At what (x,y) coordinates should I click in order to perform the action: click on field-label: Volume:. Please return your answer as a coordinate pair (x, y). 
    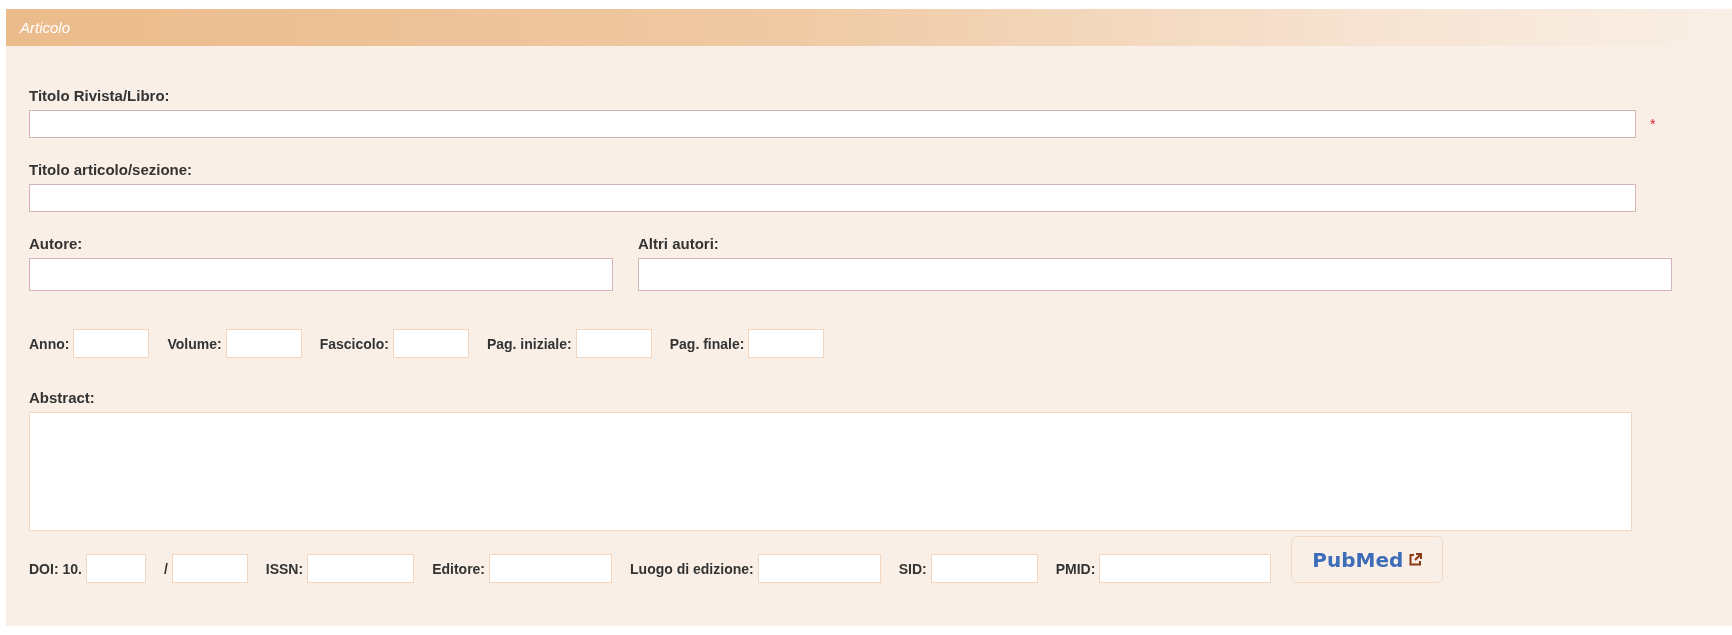
    Looking at the image, I should click on (194, 343).